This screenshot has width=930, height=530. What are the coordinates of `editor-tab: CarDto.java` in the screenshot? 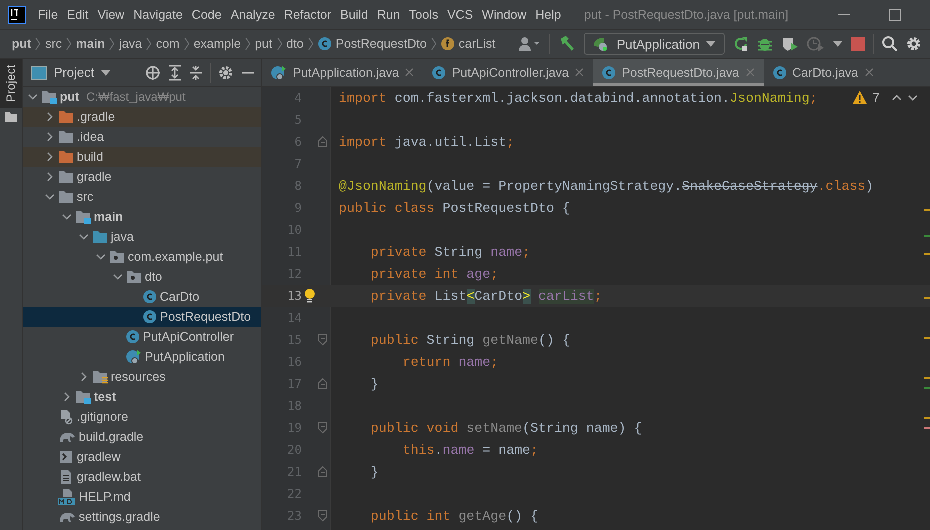 It's located at (823, 72).